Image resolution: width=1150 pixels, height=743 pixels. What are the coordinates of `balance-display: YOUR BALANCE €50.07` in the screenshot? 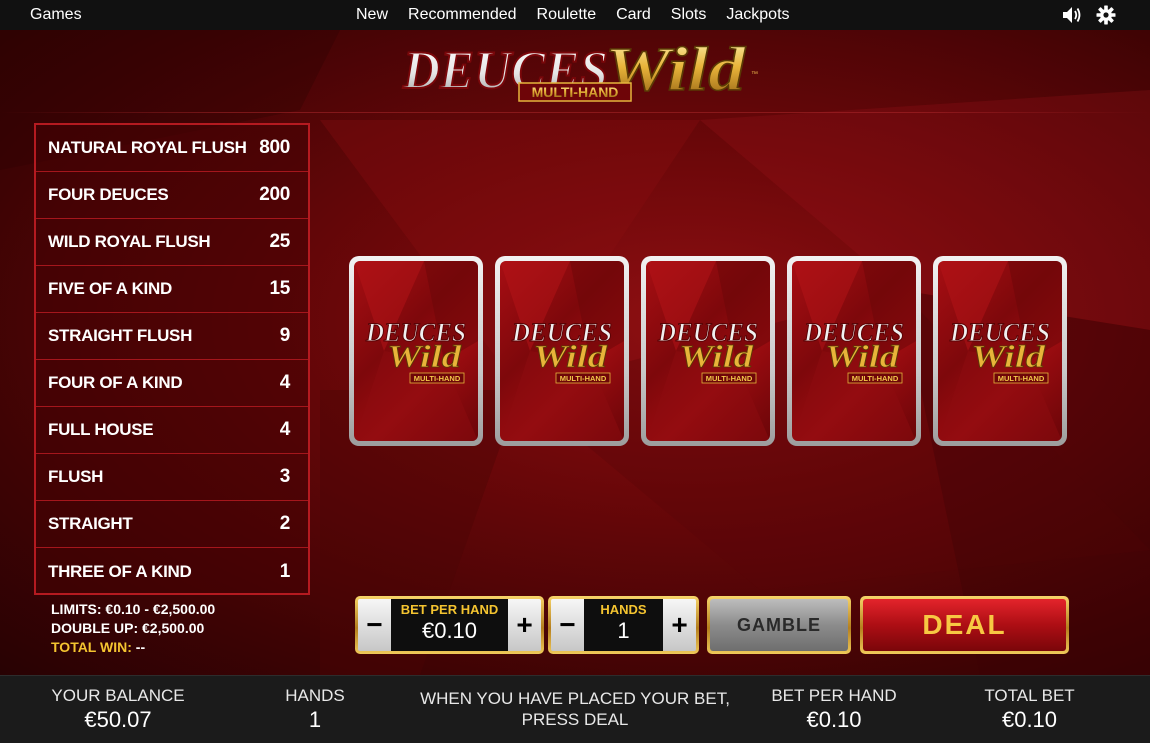 It's located at (118, 709).